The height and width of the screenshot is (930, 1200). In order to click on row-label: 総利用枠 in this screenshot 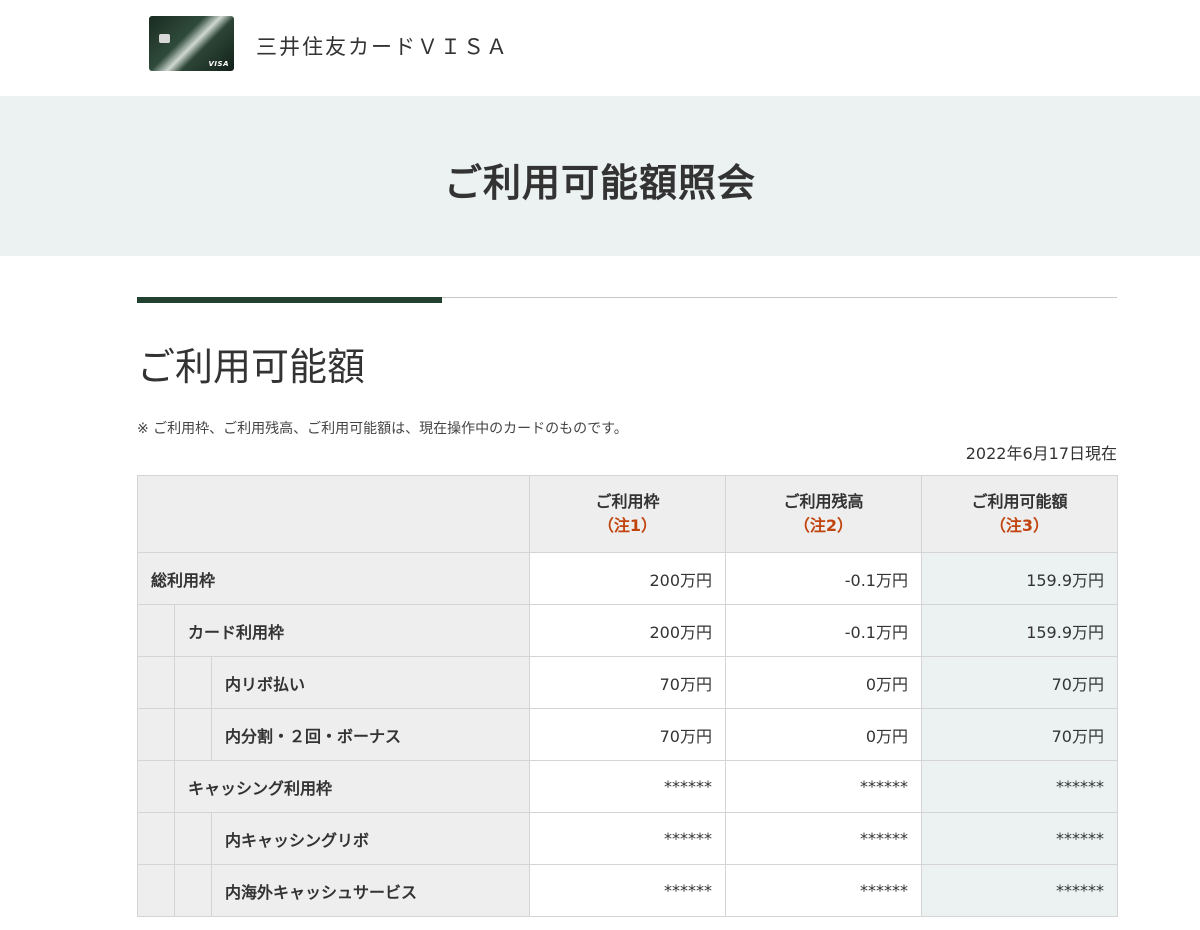, I will do `click(183, 580)`.